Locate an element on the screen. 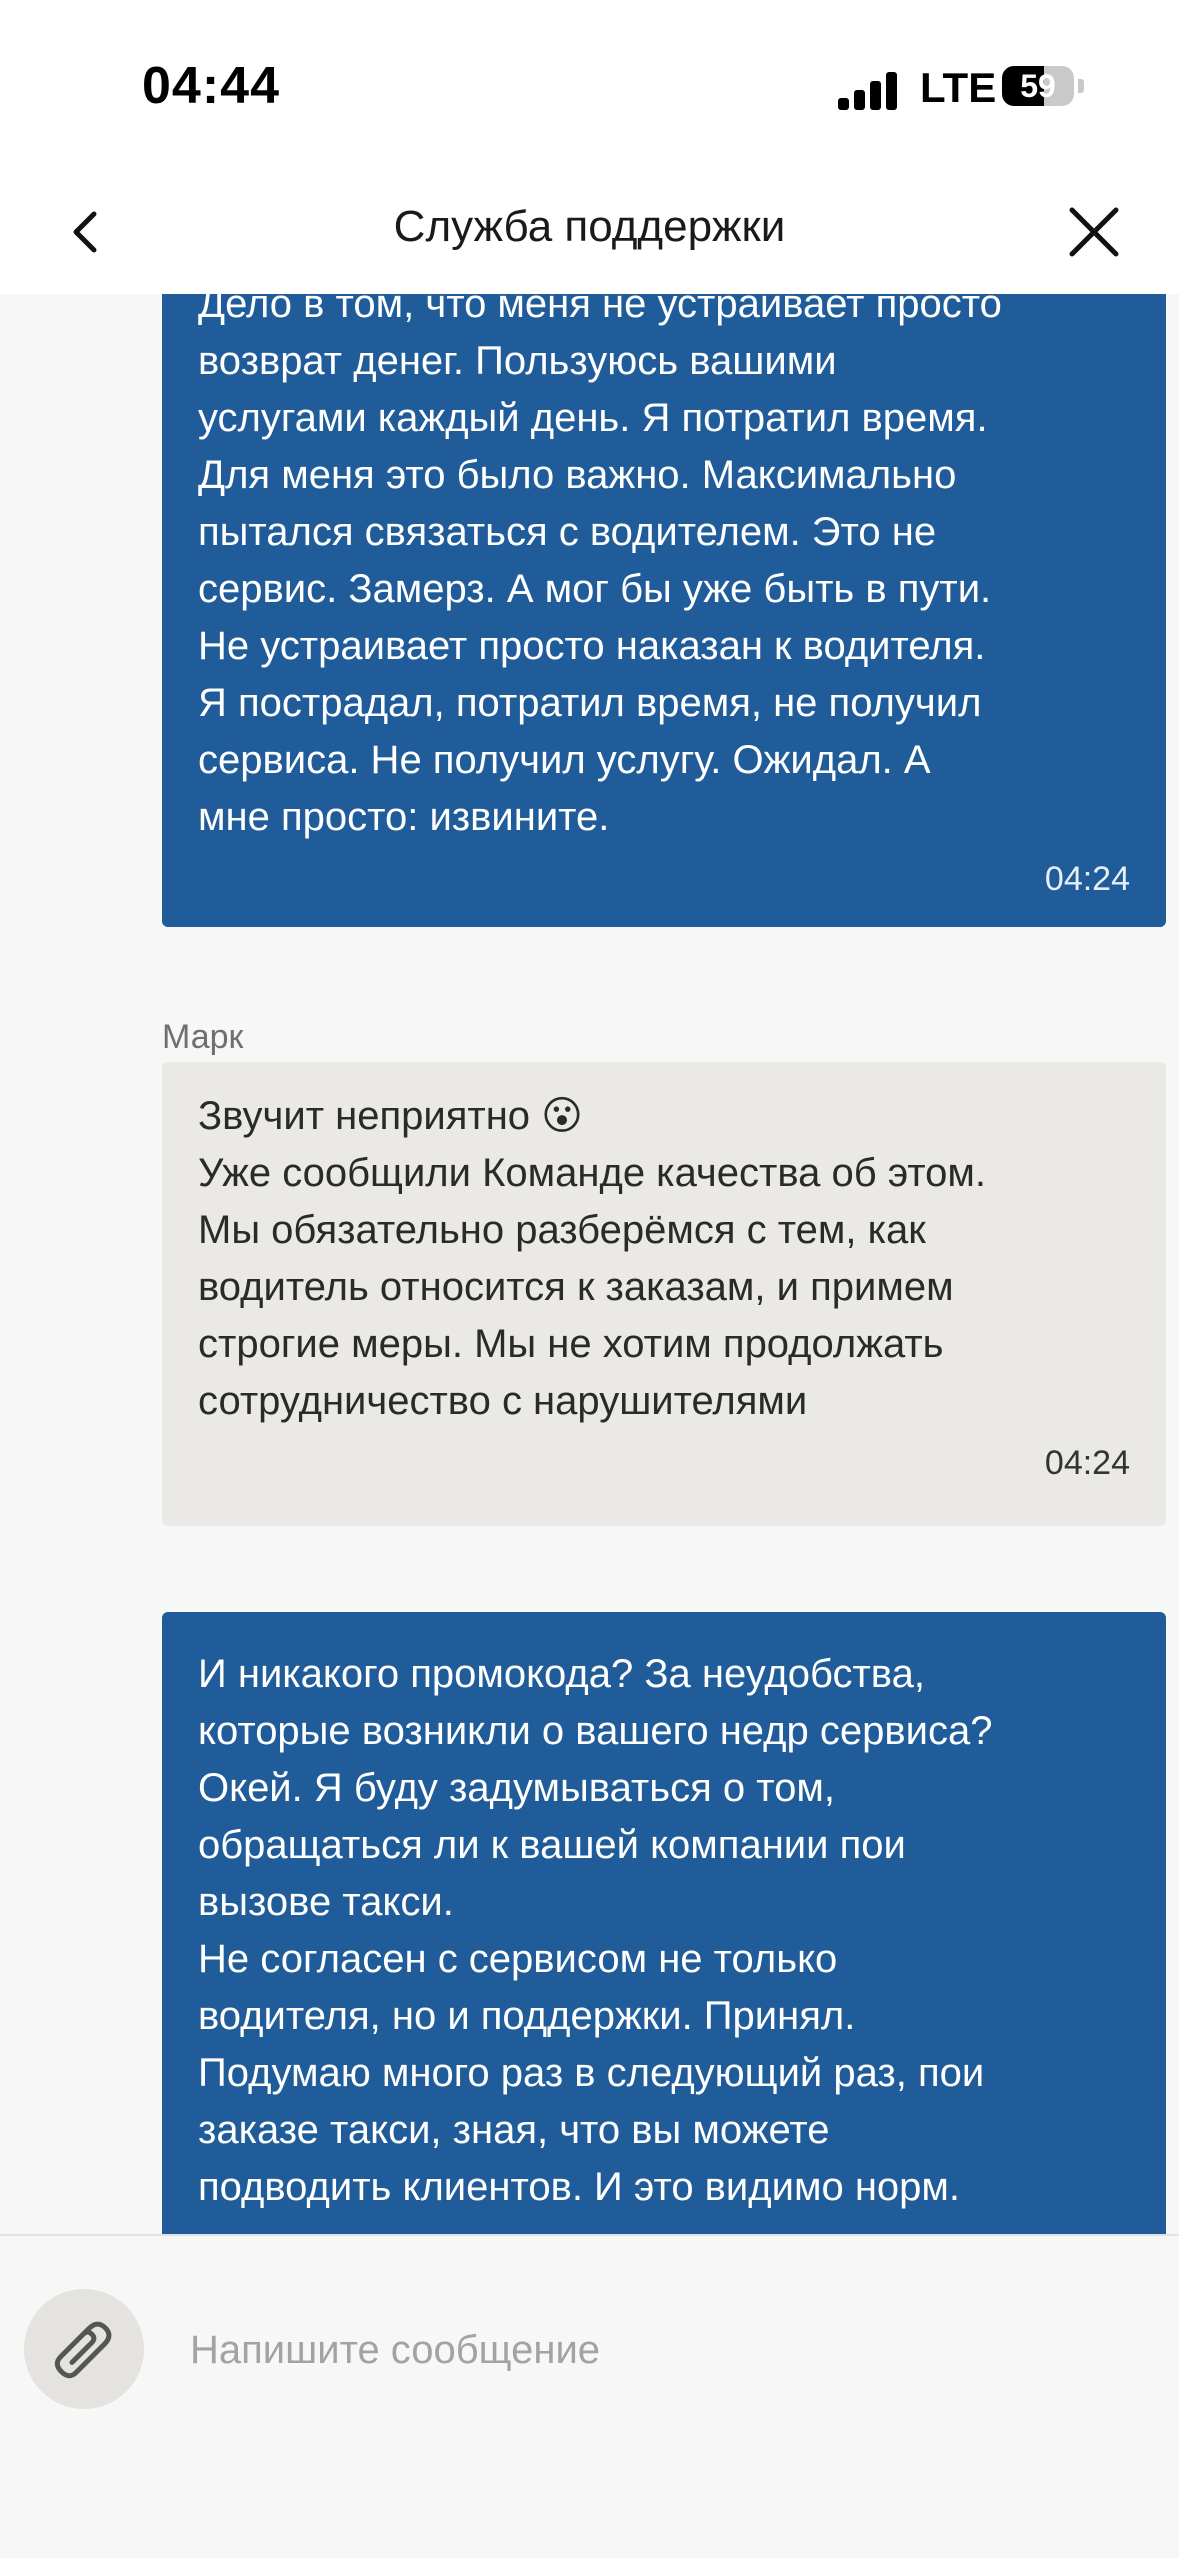  page-title: Служба поддержки is located at coordinates (589, 226).